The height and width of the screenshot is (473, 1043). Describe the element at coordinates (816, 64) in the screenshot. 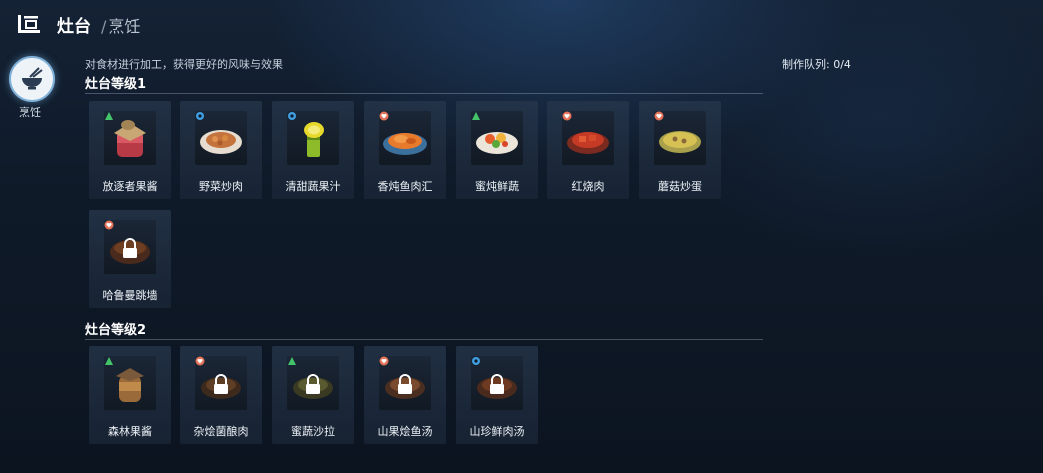

I see `craft-queue-status: 制作队列: 0/4` at that location.